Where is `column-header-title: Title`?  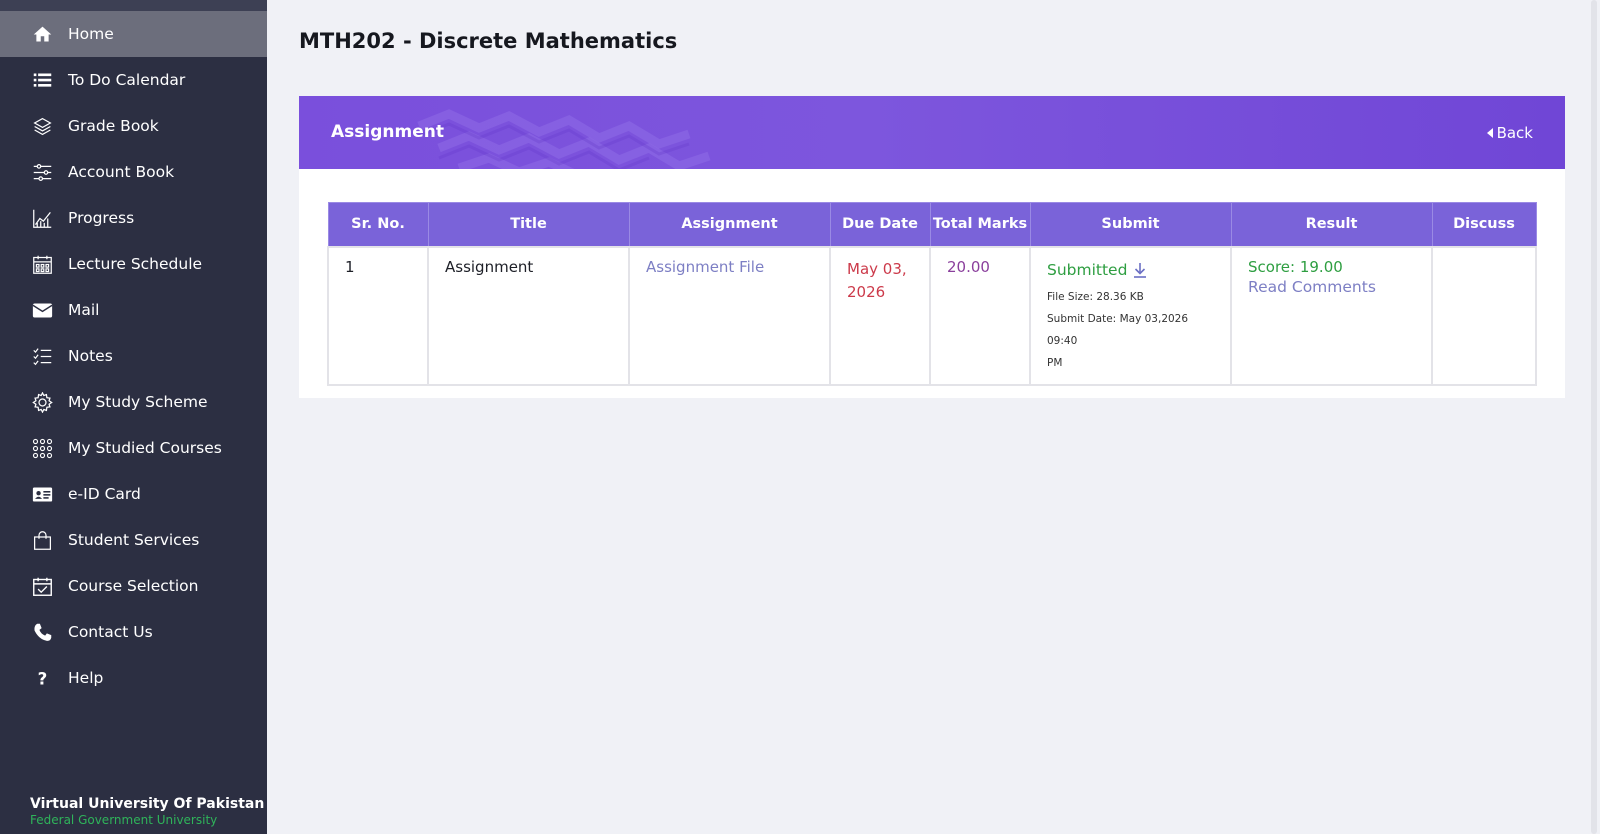
column-header-title: Title is located at coordinates (528, 224).